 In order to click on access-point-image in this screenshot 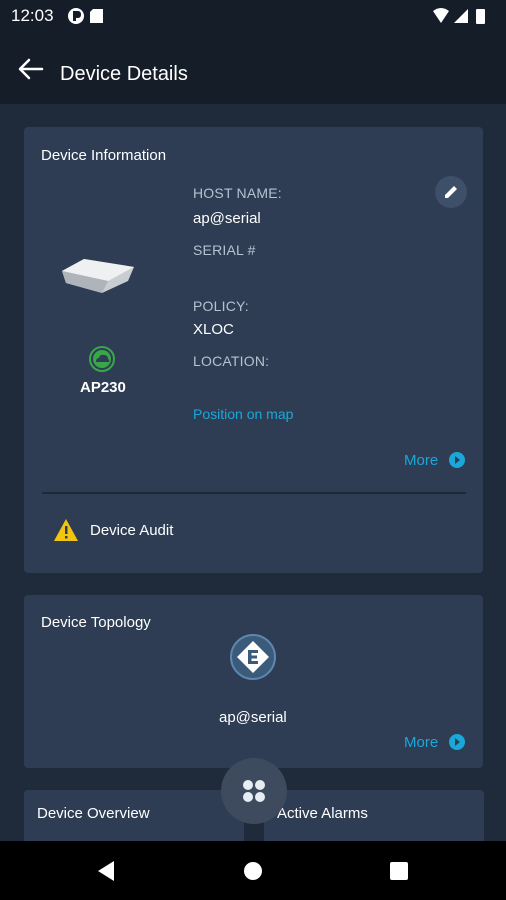, I will do `click(98, 276)`.